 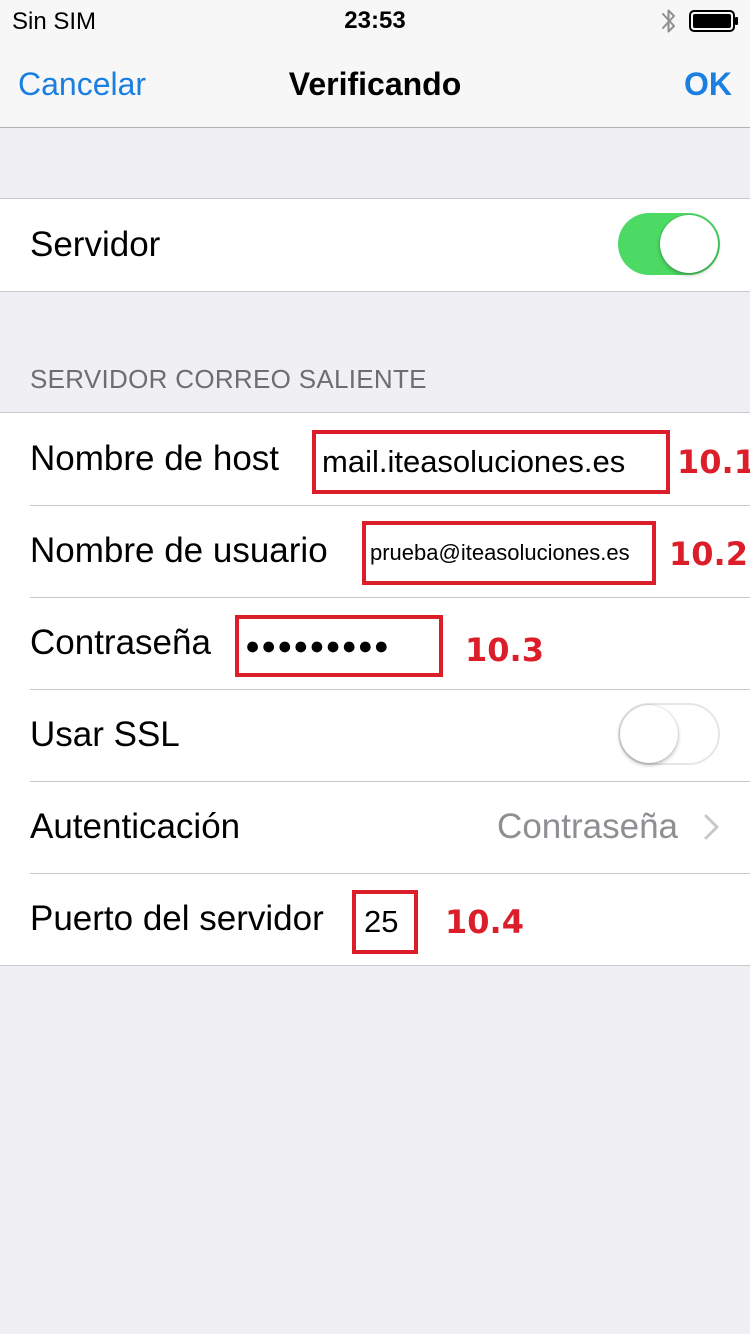 What do you see at coordinates (713, 462) in the screenshot?
I see `annotation-label: 10.1` at bounding box center [713, 462].